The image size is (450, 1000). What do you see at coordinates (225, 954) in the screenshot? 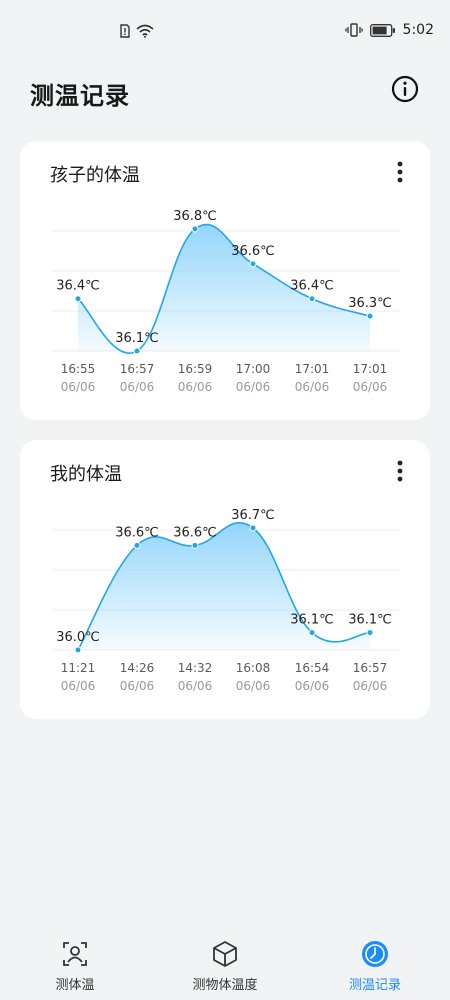
I see `cube-icon` at bounding box center [225, 954].